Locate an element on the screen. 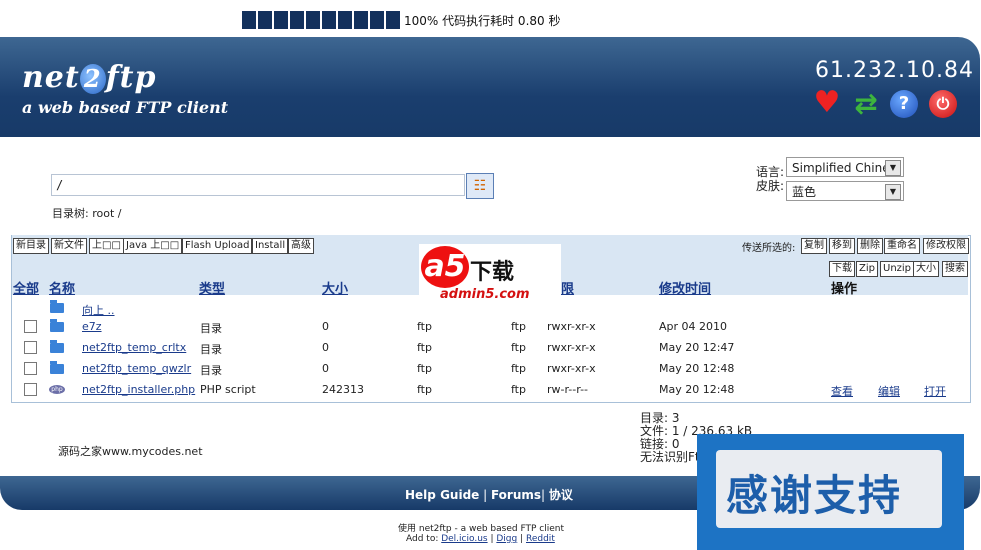  sort-type-link: 类型 is located at coordinates (212, 287).